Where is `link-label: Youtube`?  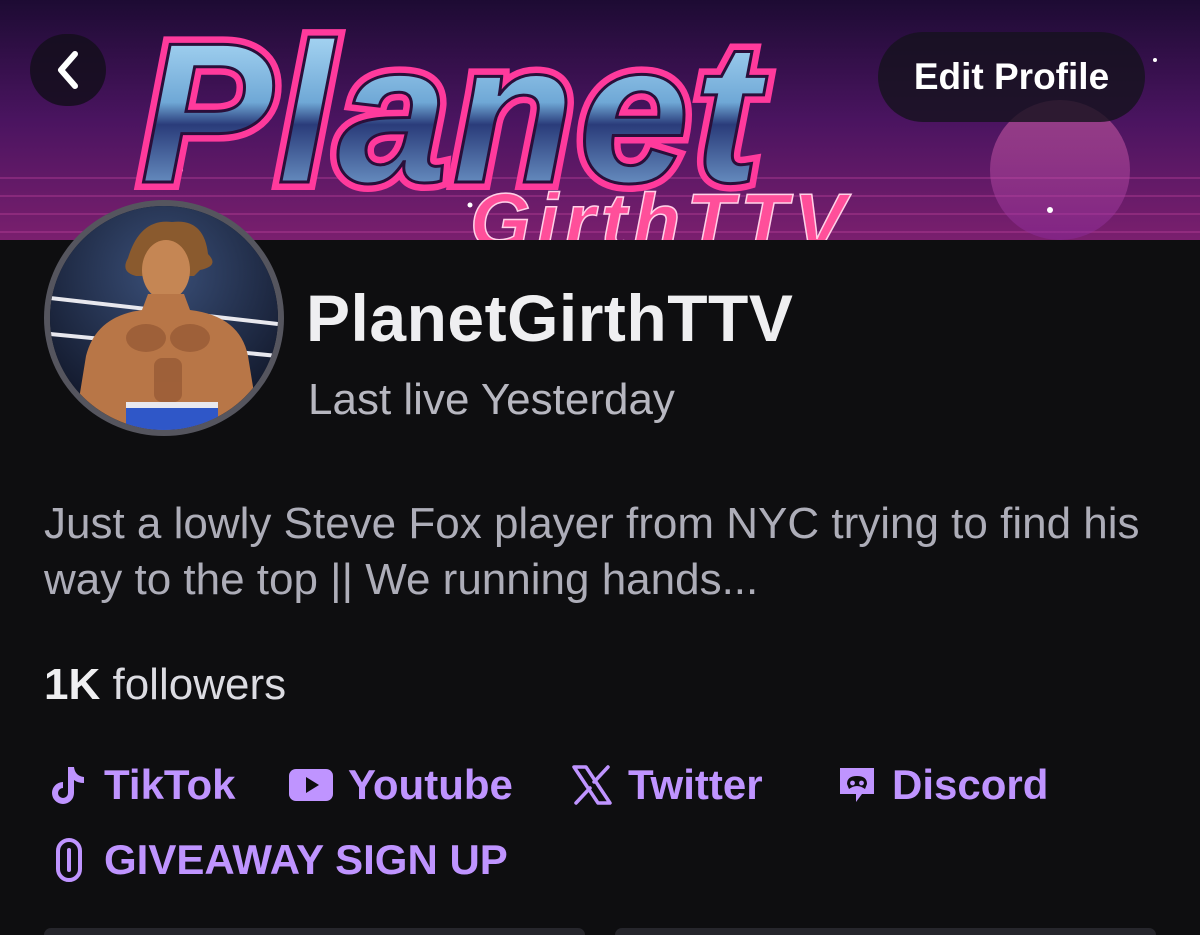
link-label: Youtube is located at coordinates (430, 784).